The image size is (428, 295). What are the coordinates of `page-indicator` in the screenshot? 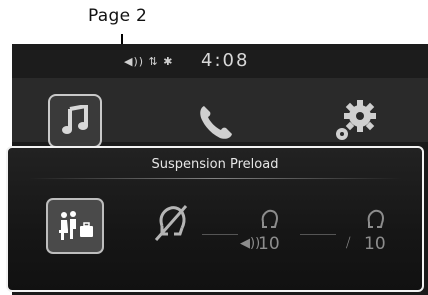 It's located at (218, 285).